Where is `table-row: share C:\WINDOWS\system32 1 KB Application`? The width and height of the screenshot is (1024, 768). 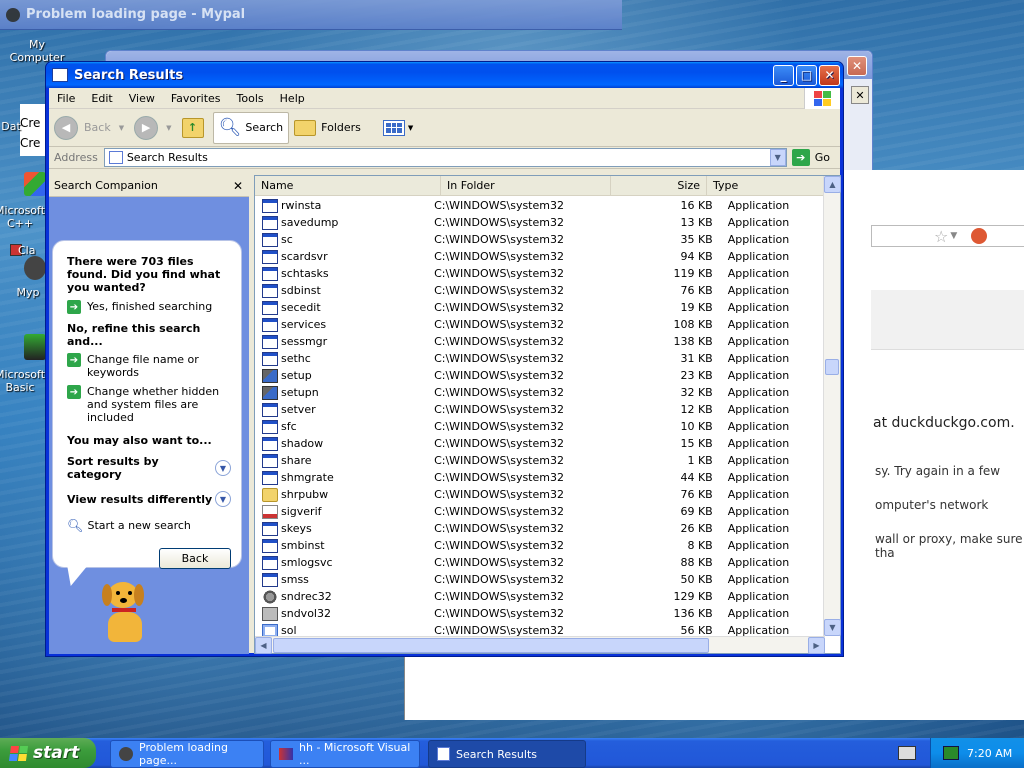 table-row: share C:\WINDOWS\system32 1 KB Application is located at coordinates (539, 460).